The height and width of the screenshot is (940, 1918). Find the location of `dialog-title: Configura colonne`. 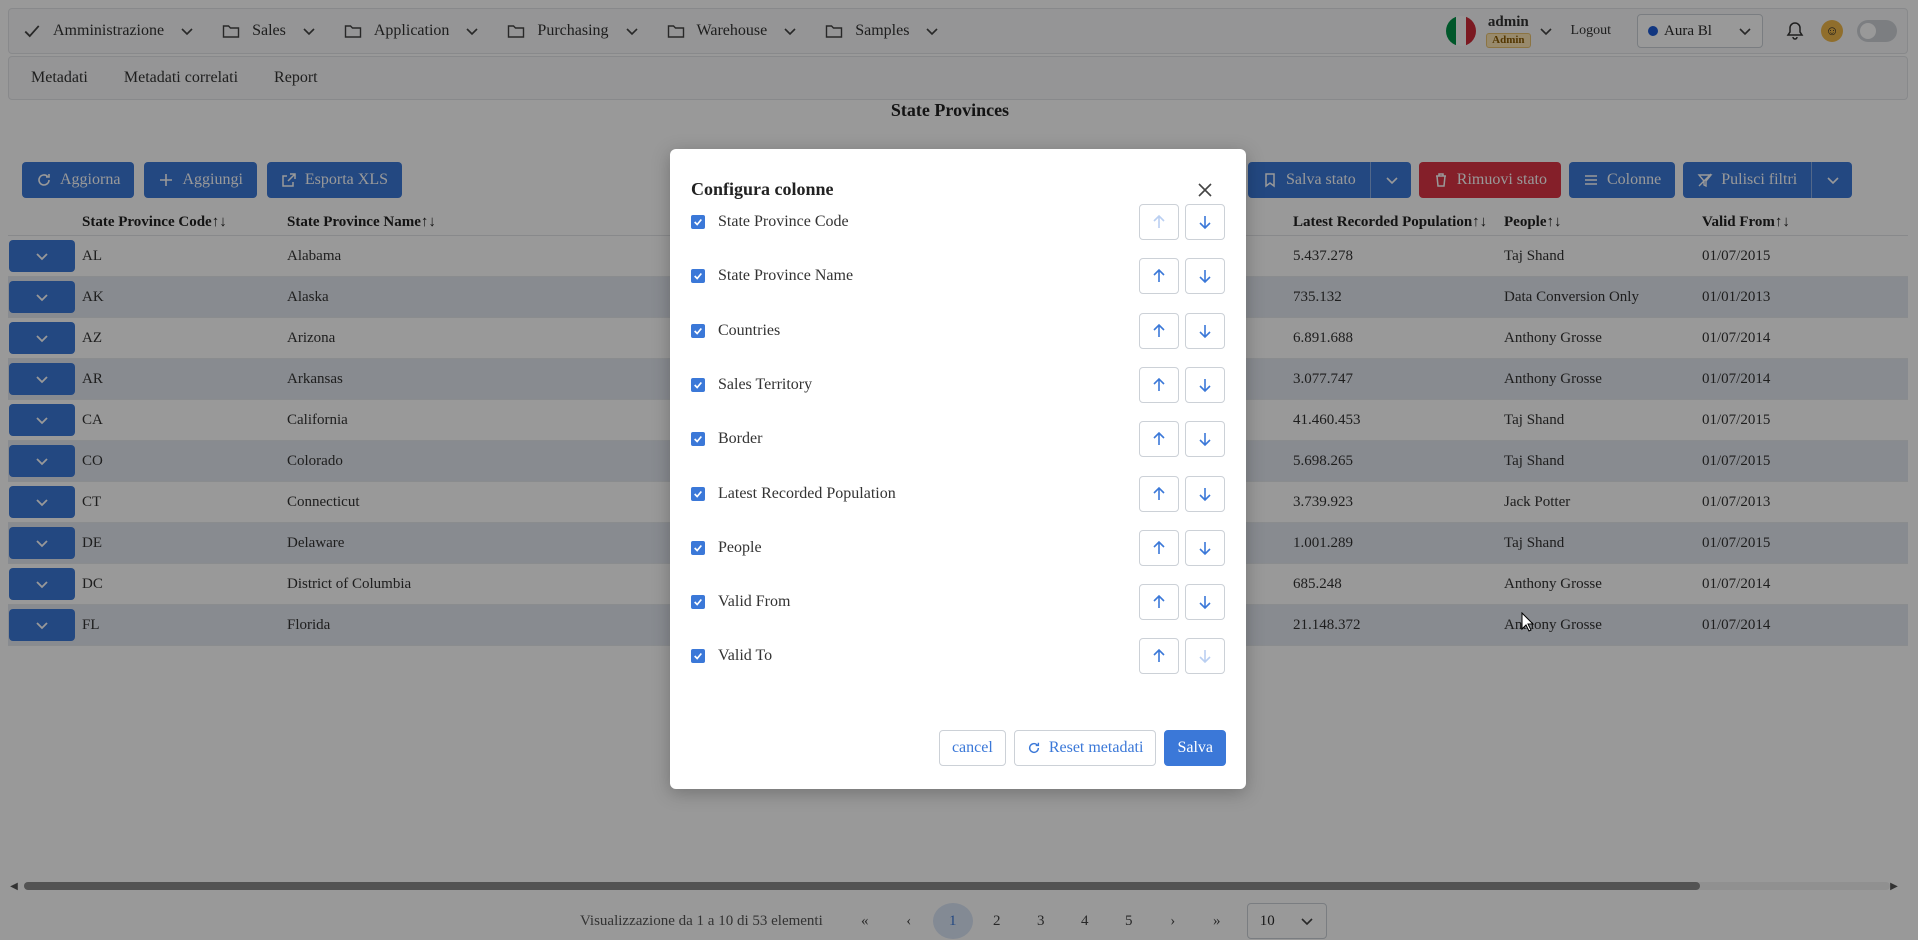

dialog-title: Configura colonne is located at coordinates (762, 189).